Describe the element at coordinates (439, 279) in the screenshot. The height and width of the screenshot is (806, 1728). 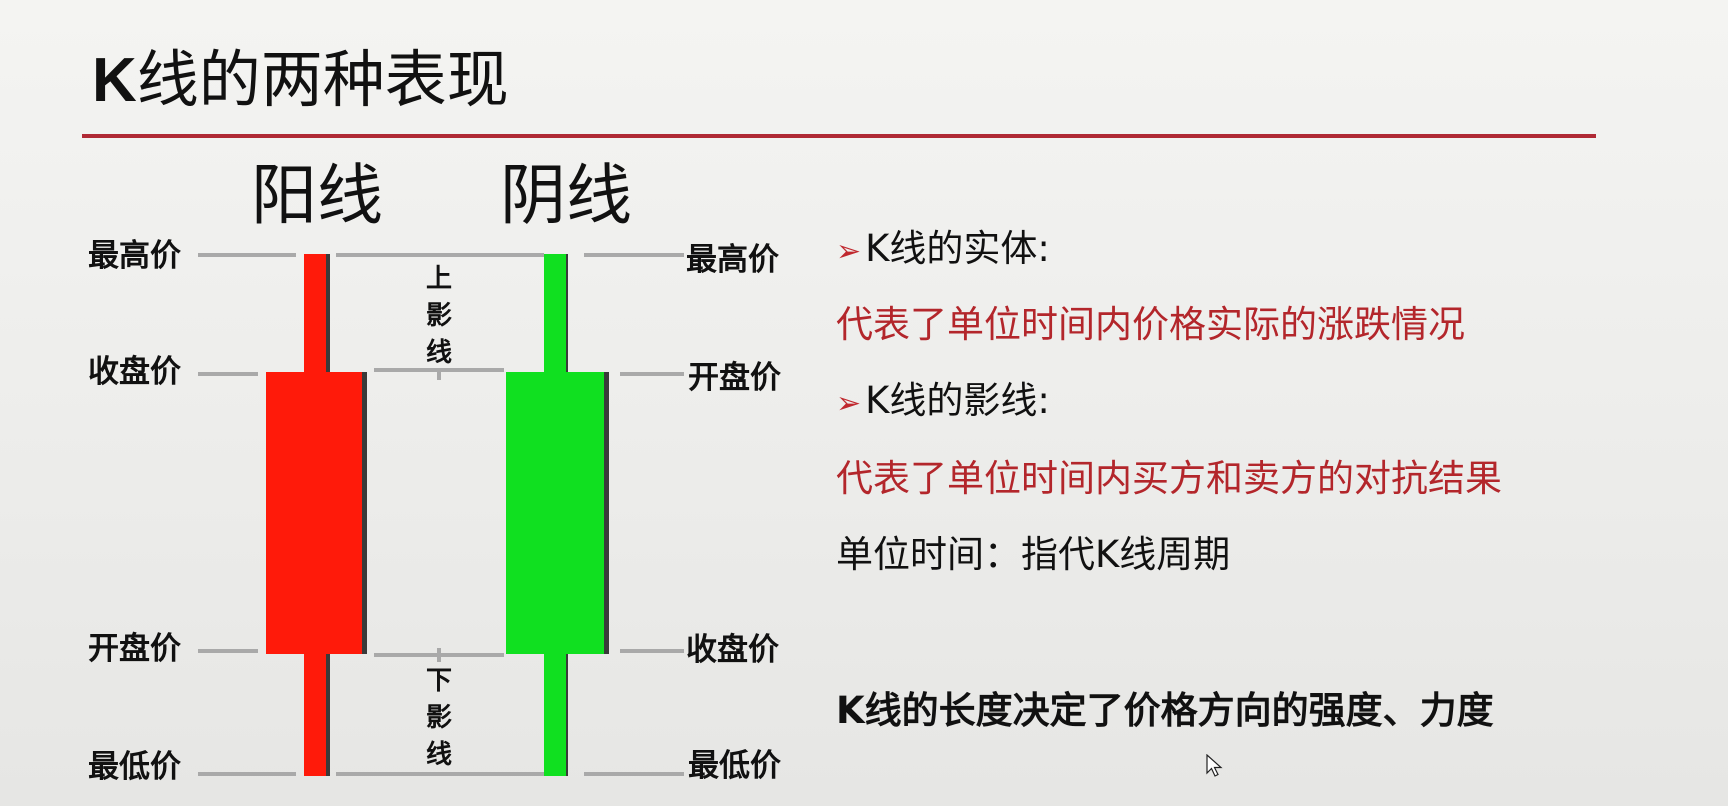
I see `upper-shadow-char: 上` at that location.